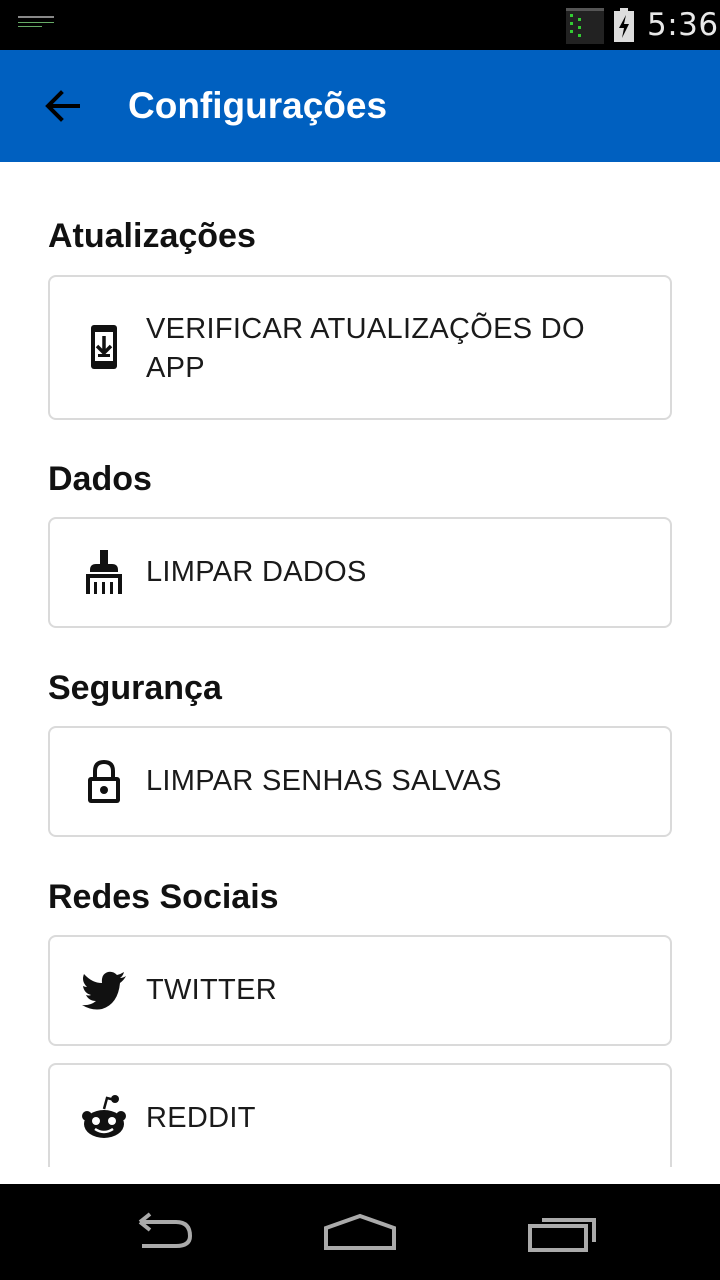 The image size is (720, 1280). What do you see at coordinates (360, 25) in the screenshot?
I see `status-bar: 5:36` at bounding box center [360, 25].